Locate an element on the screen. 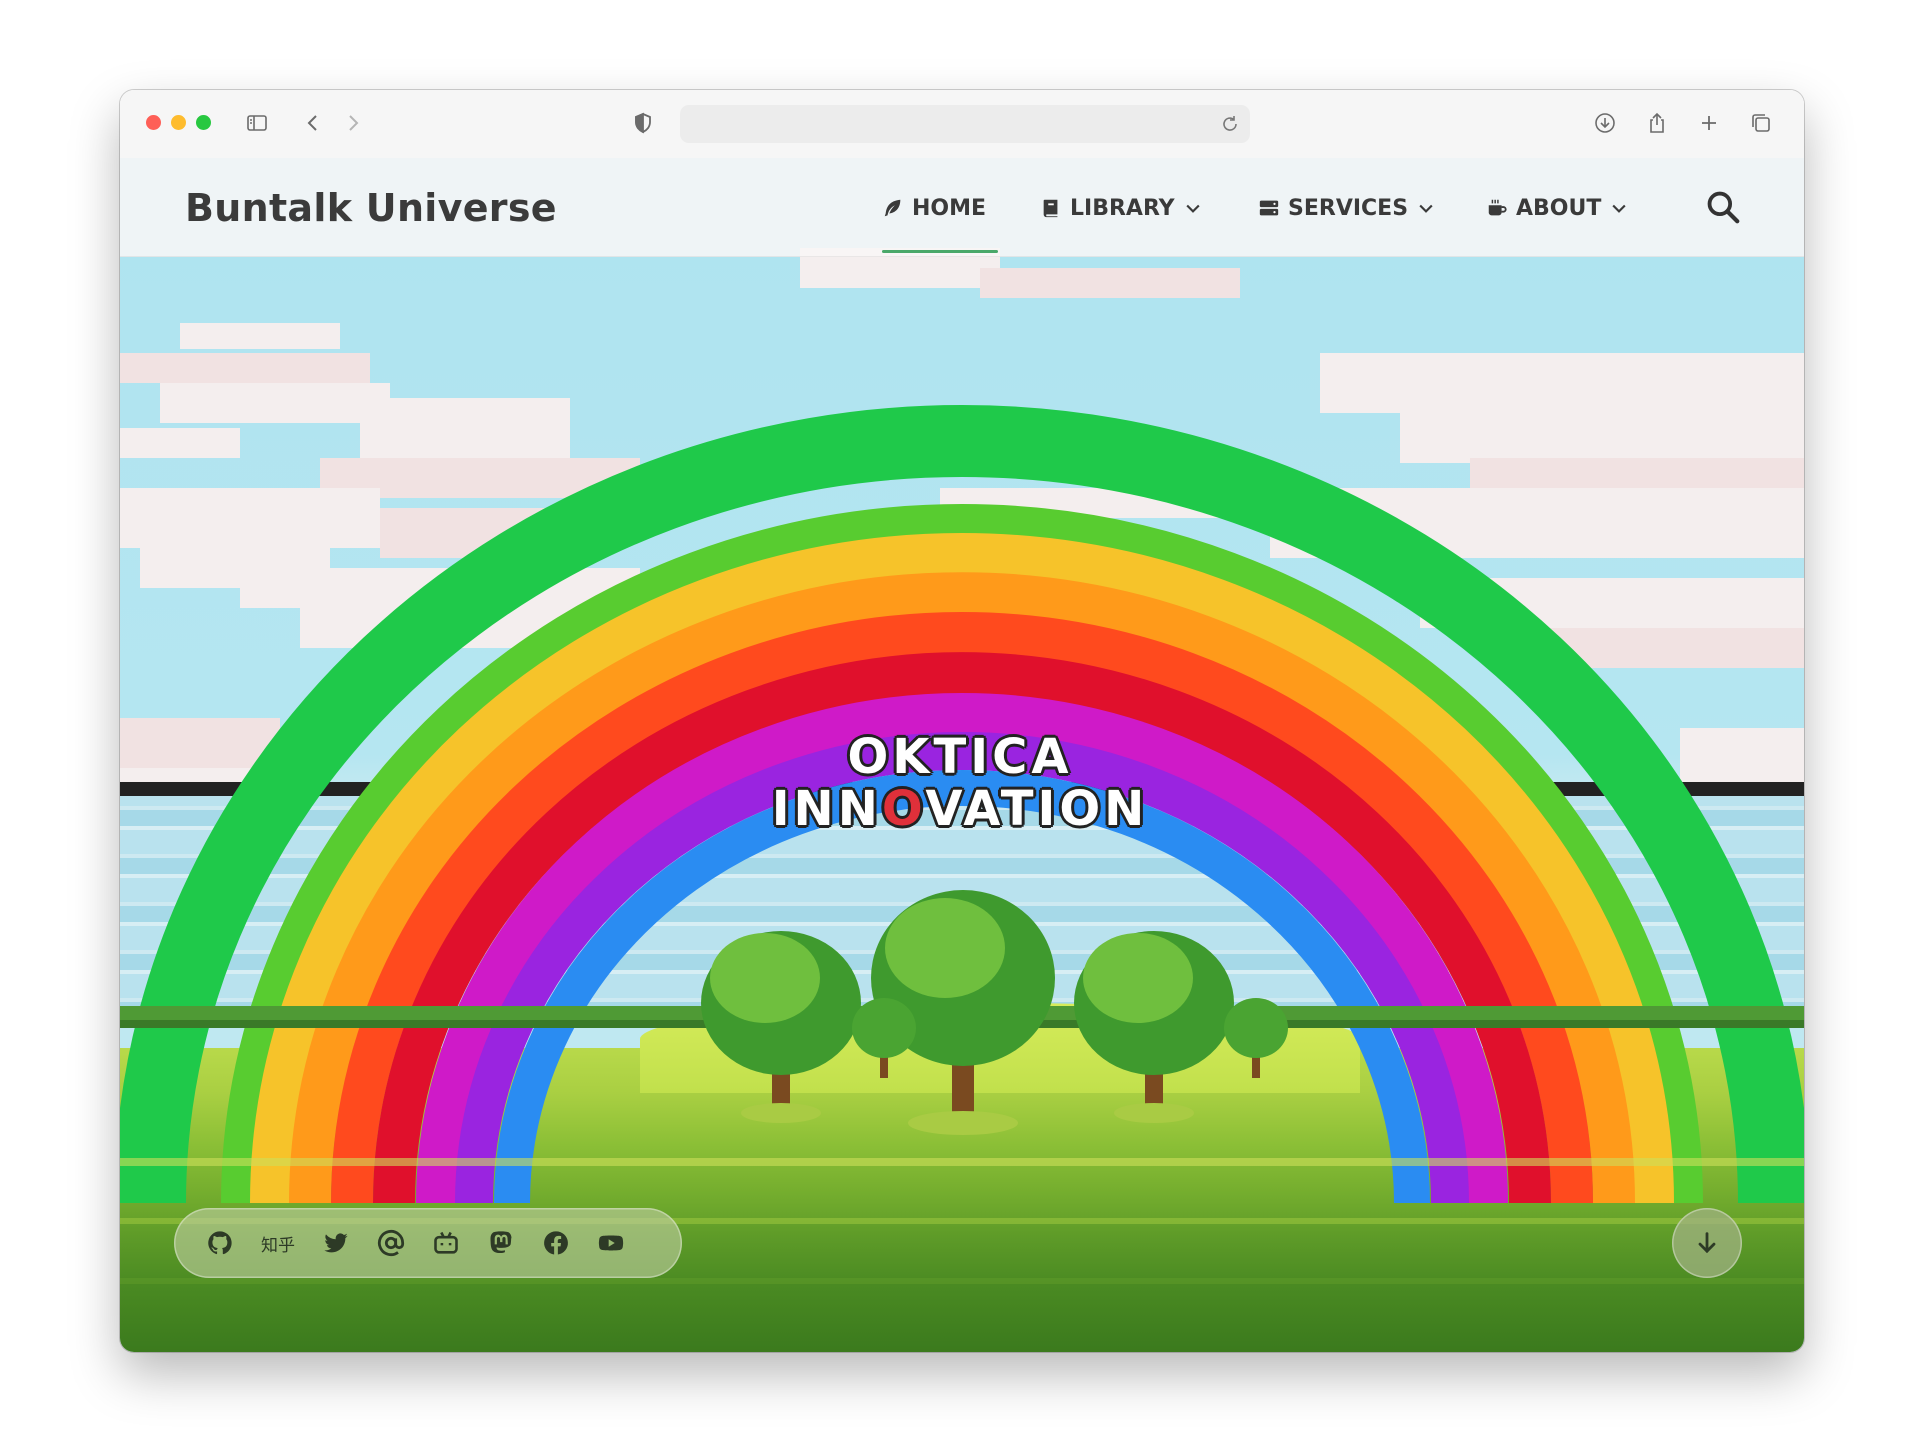  mastodon-icon is located at coordinates (501, 1243).